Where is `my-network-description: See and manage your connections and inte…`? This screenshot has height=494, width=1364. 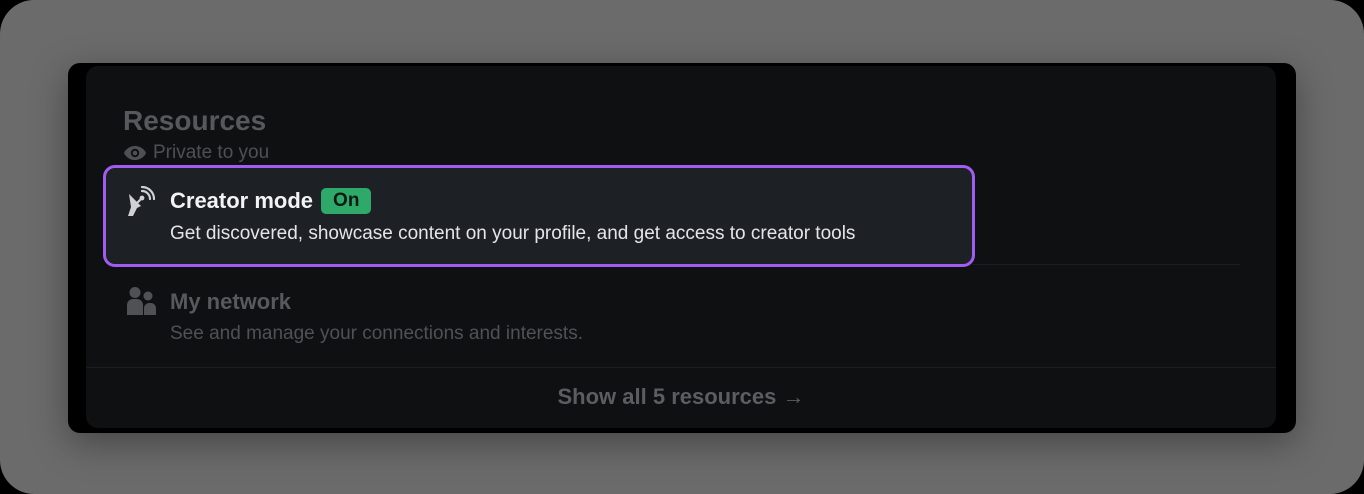 my-network-description: See and manage your connections and inte… is located at coordinates (376, 333).